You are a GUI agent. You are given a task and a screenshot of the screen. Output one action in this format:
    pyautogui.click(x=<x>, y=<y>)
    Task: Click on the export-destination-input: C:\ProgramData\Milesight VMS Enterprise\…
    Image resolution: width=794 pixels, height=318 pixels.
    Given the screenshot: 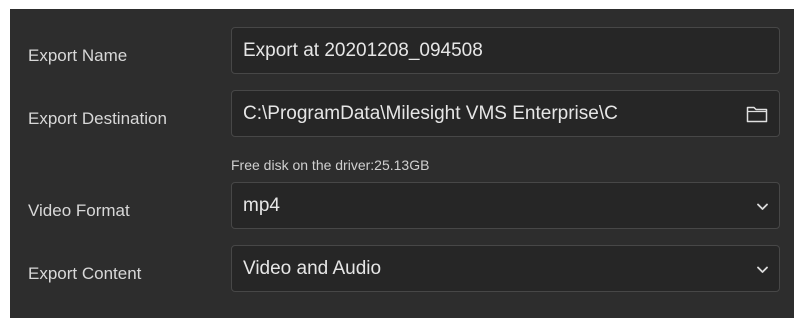 What is the action you would take?
    pyautogui.click(x=505, y=113)
    